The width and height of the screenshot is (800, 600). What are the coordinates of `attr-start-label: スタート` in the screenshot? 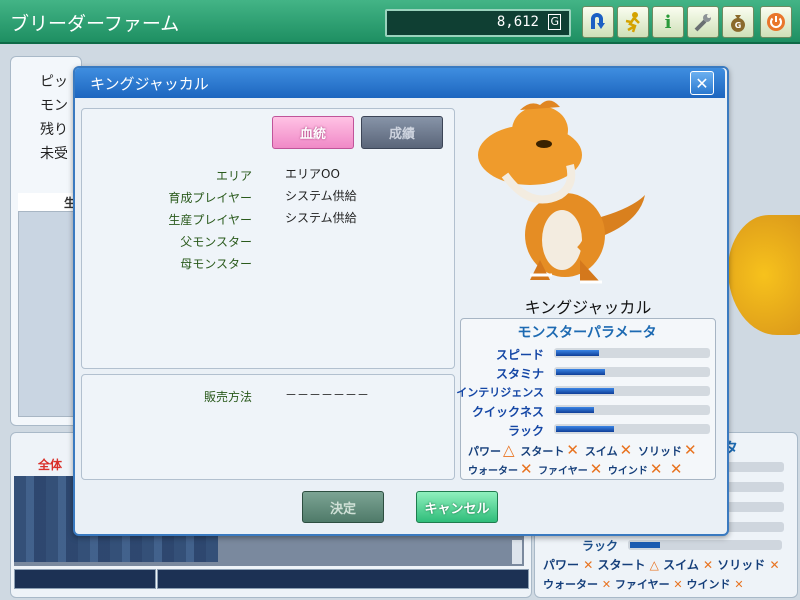 It's located at (542, 451).